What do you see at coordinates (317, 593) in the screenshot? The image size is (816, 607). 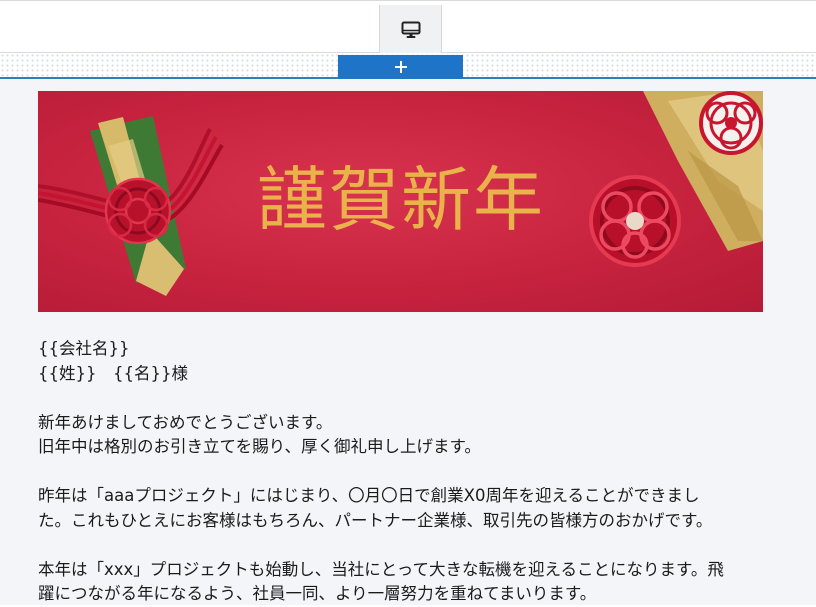 I see `this-year-line-2: 躍につながる年になるよう、社員一同、より一層努力を重ねてまいります。` at bounding box center [317, 593].